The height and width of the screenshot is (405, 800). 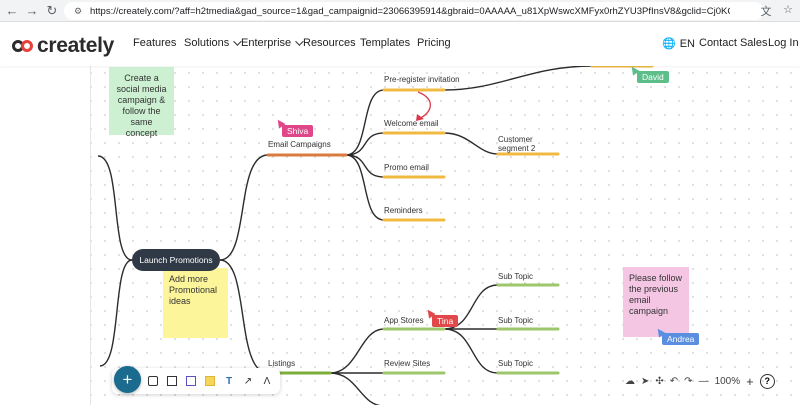 I want to click on contact-sales-link: Contact Sales, so click(x=733, y=43).